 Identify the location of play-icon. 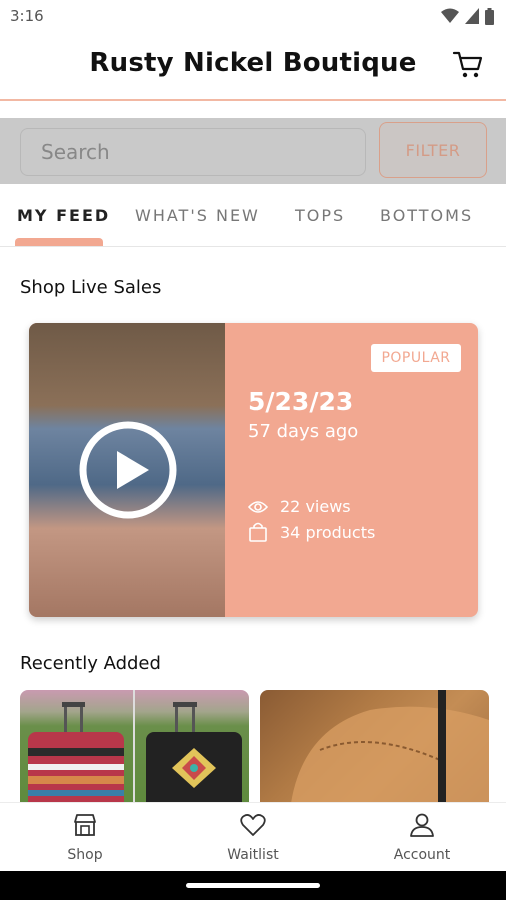
(128, 470).